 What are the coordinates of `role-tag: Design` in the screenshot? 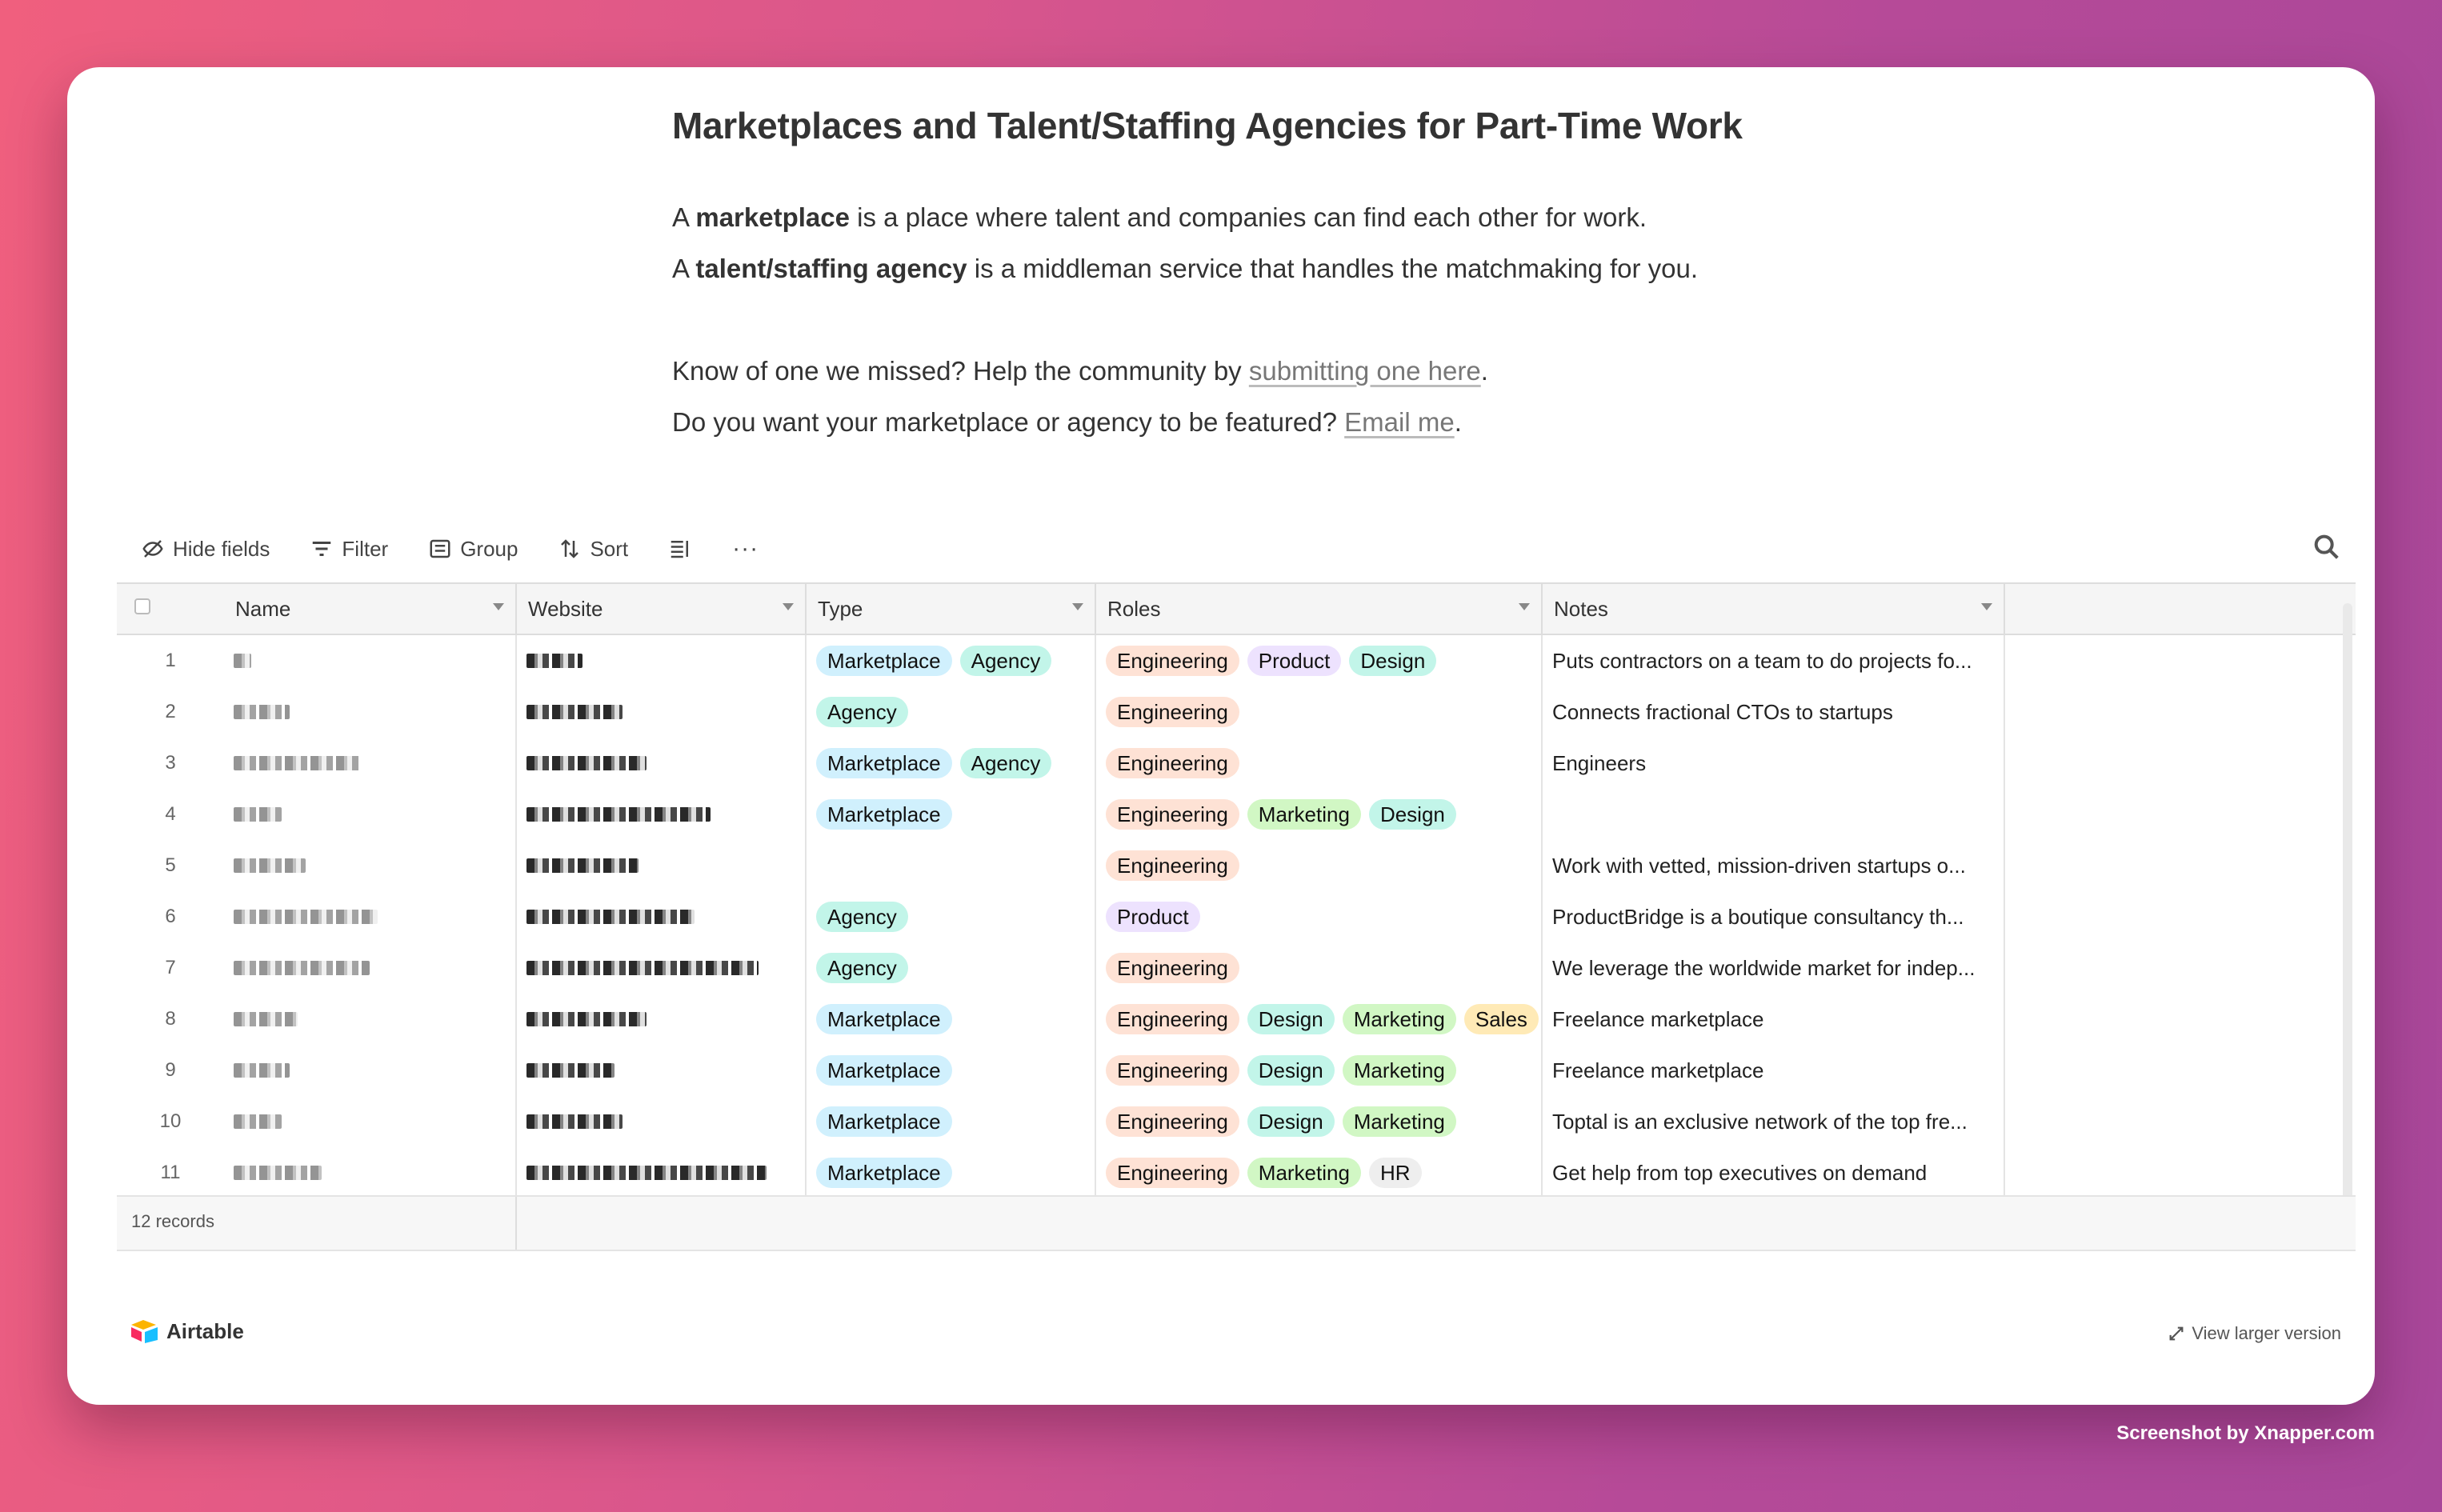 It's located at (1291, 1121).